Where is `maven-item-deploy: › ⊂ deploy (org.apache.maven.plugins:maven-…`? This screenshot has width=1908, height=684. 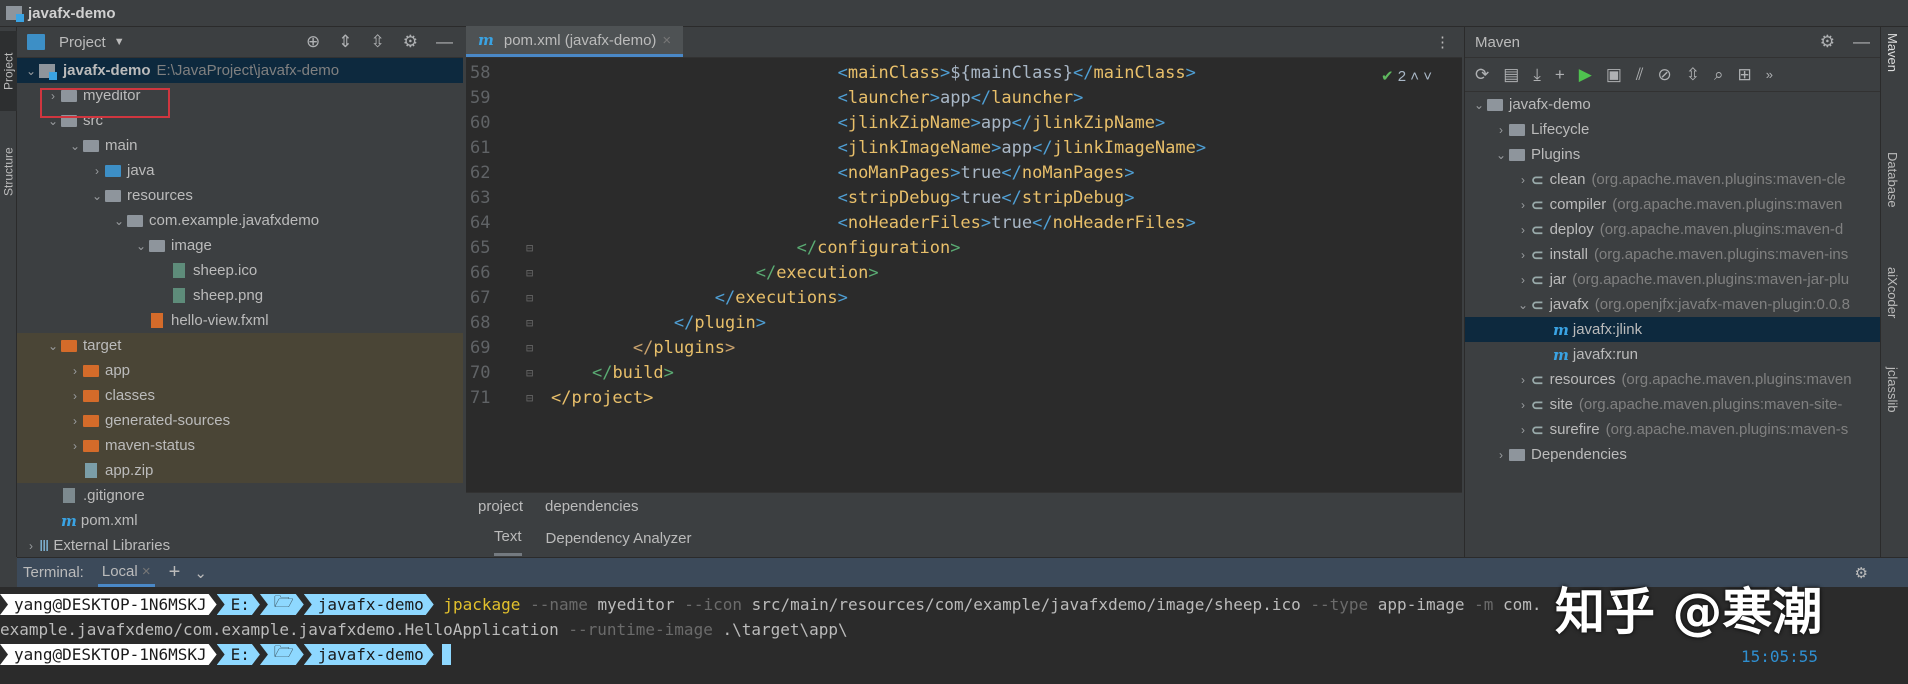
maven-item-deploy: › ⊂ deploy (org.apache.maven.plugins:maven-… is located at coordinates (1672, 229).